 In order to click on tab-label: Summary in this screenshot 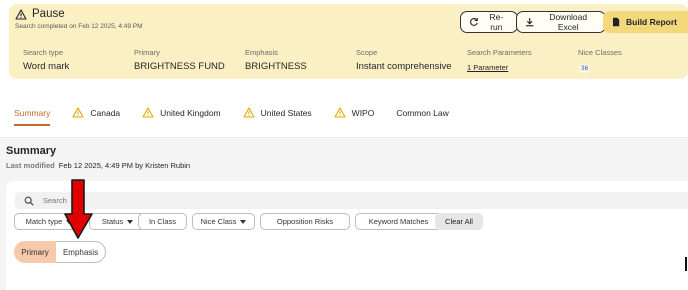, I will do `click(32, 112)`.